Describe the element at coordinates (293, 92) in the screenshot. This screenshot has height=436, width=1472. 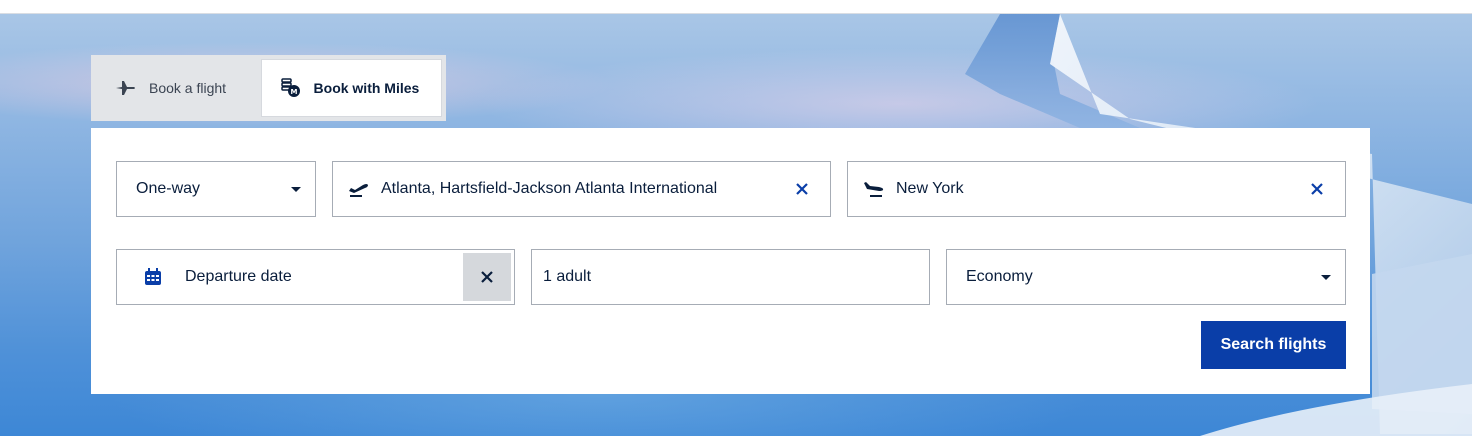
I see `svg-text: M` at that location.